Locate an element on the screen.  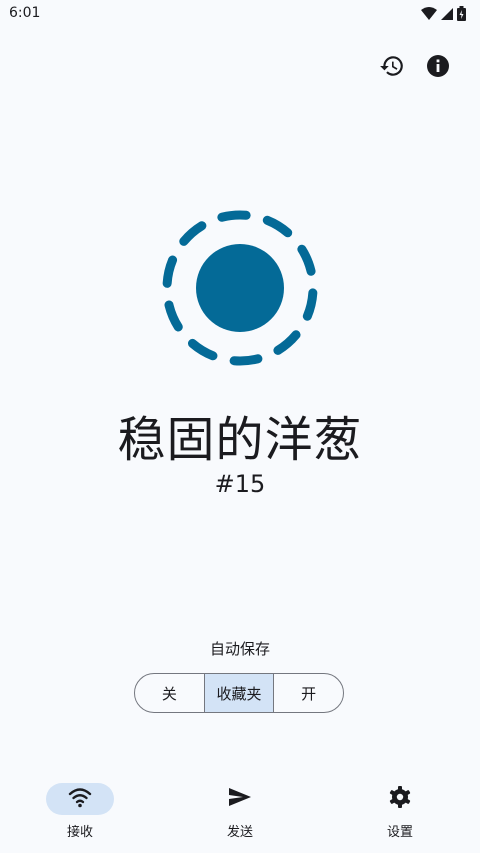
autosave-segmented-control: 关 收藏夹 开 is located at coordinates (239, 693).